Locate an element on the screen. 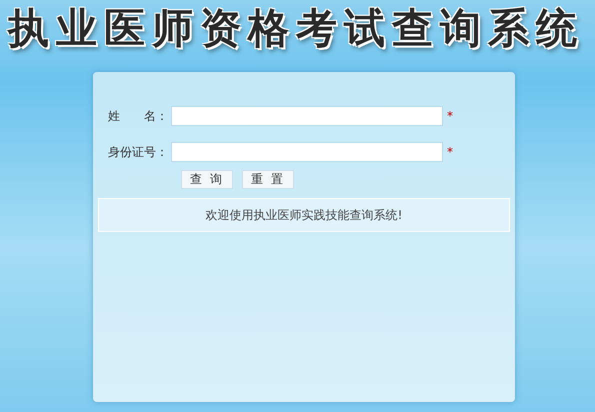 The width and height of the screenshot is (595, 412). query-button: 查 询 is located at coordinates (207, 179).